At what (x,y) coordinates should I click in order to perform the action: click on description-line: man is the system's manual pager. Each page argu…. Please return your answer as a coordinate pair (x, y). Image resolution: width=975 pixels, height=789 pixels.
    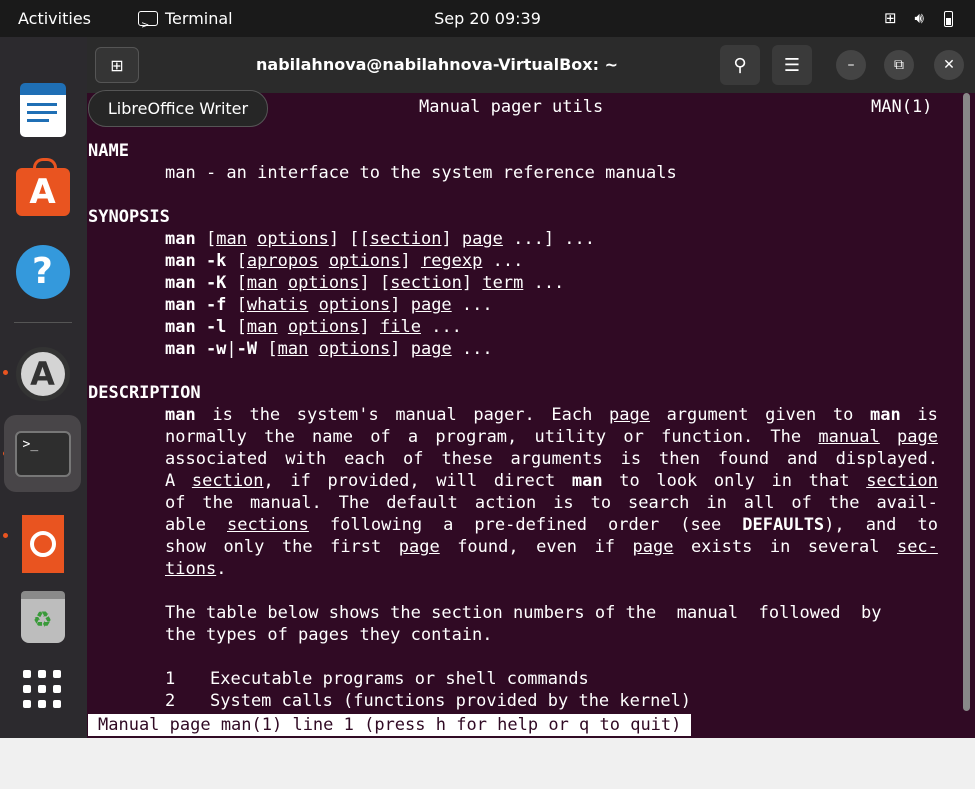
    Looking at the image, I should click on (551, 415).